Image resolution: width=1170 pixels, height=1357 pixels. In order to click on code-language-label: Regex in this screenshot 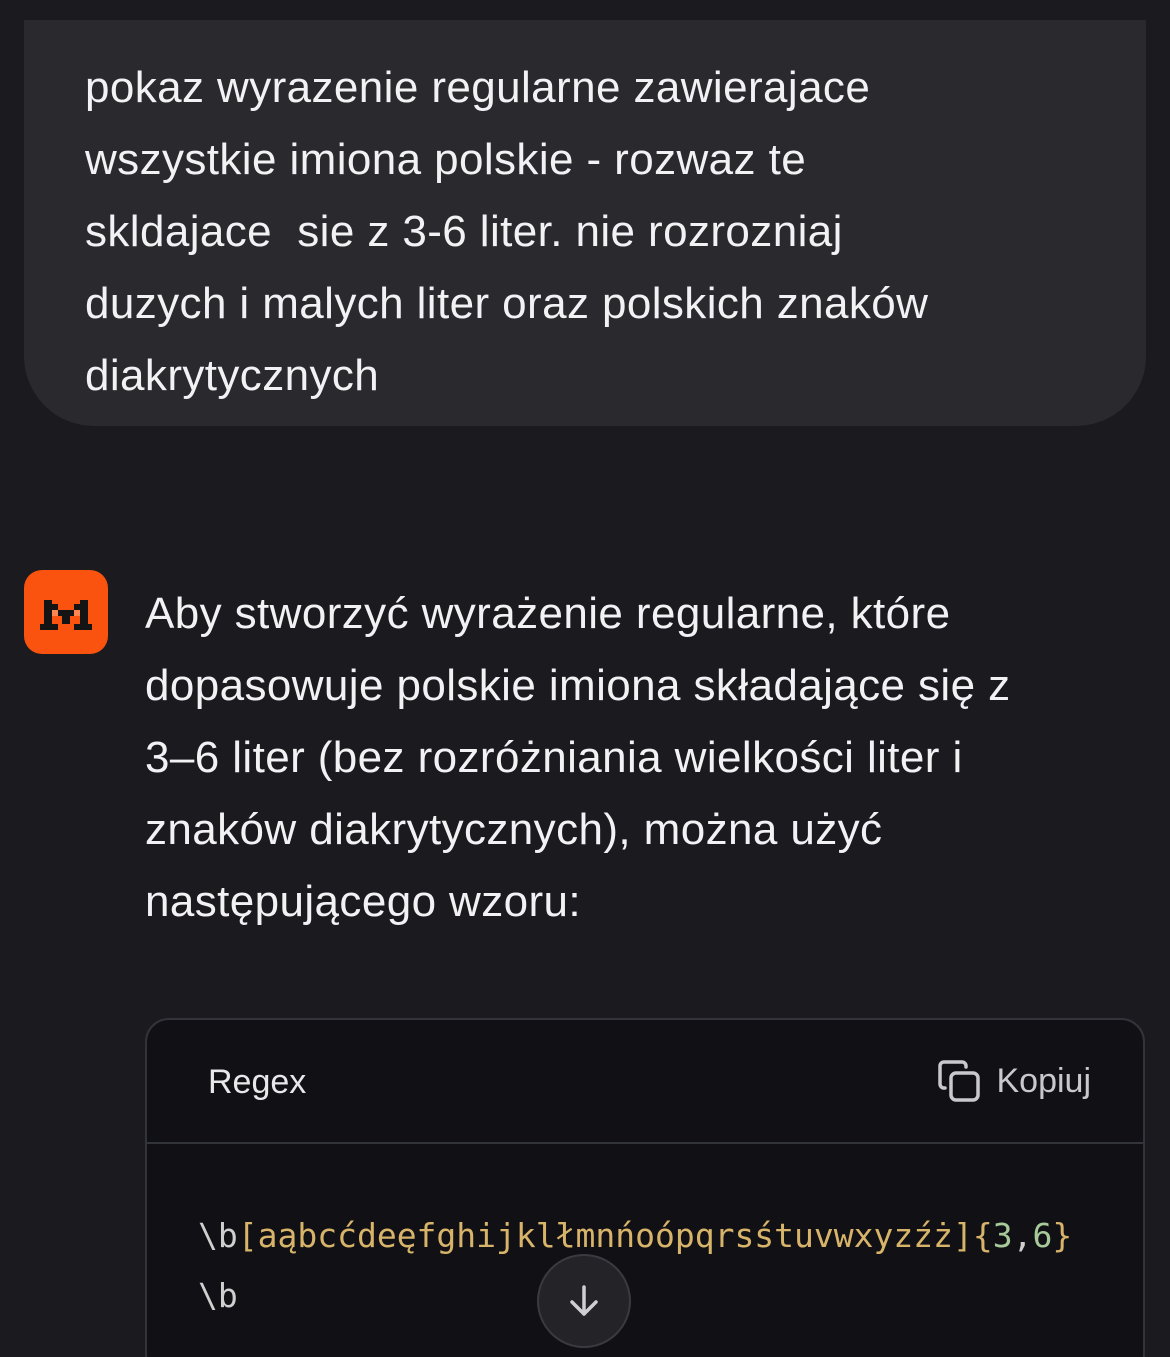, I will do `click(257, 1082)`.